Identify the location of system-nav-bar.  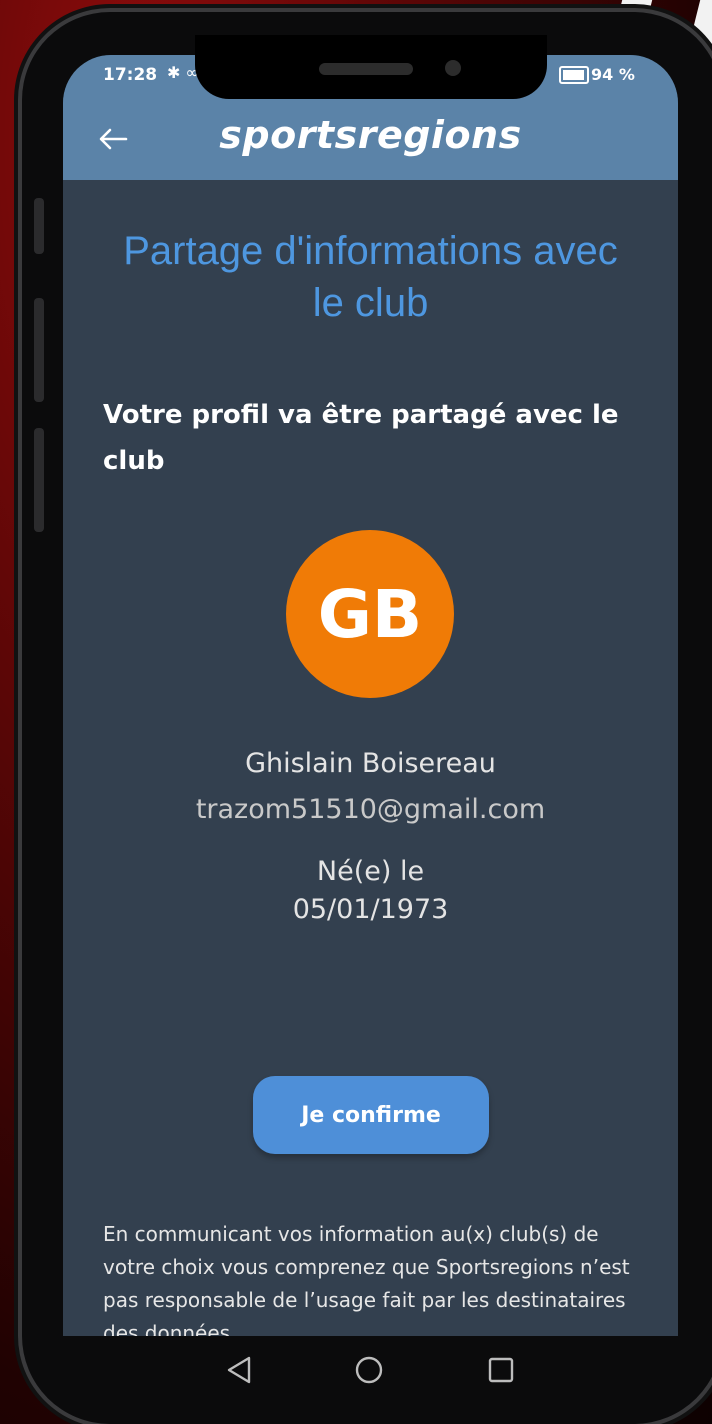
(370, 1369).